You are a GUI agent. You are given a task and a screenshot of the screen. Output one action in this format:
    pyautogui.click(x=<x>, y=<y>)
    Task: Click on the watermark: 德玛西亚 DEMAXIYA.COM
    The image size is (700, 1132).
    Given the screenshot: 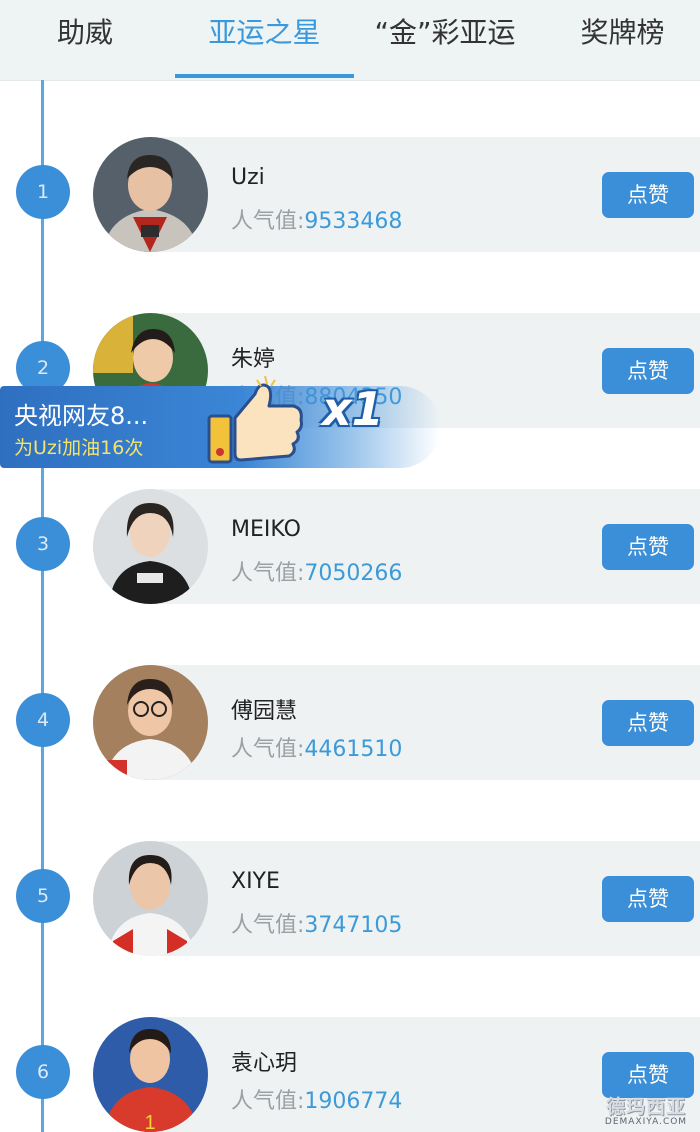 What is the action you would take?
    pyautogui.click(x=646, y=1109)
    